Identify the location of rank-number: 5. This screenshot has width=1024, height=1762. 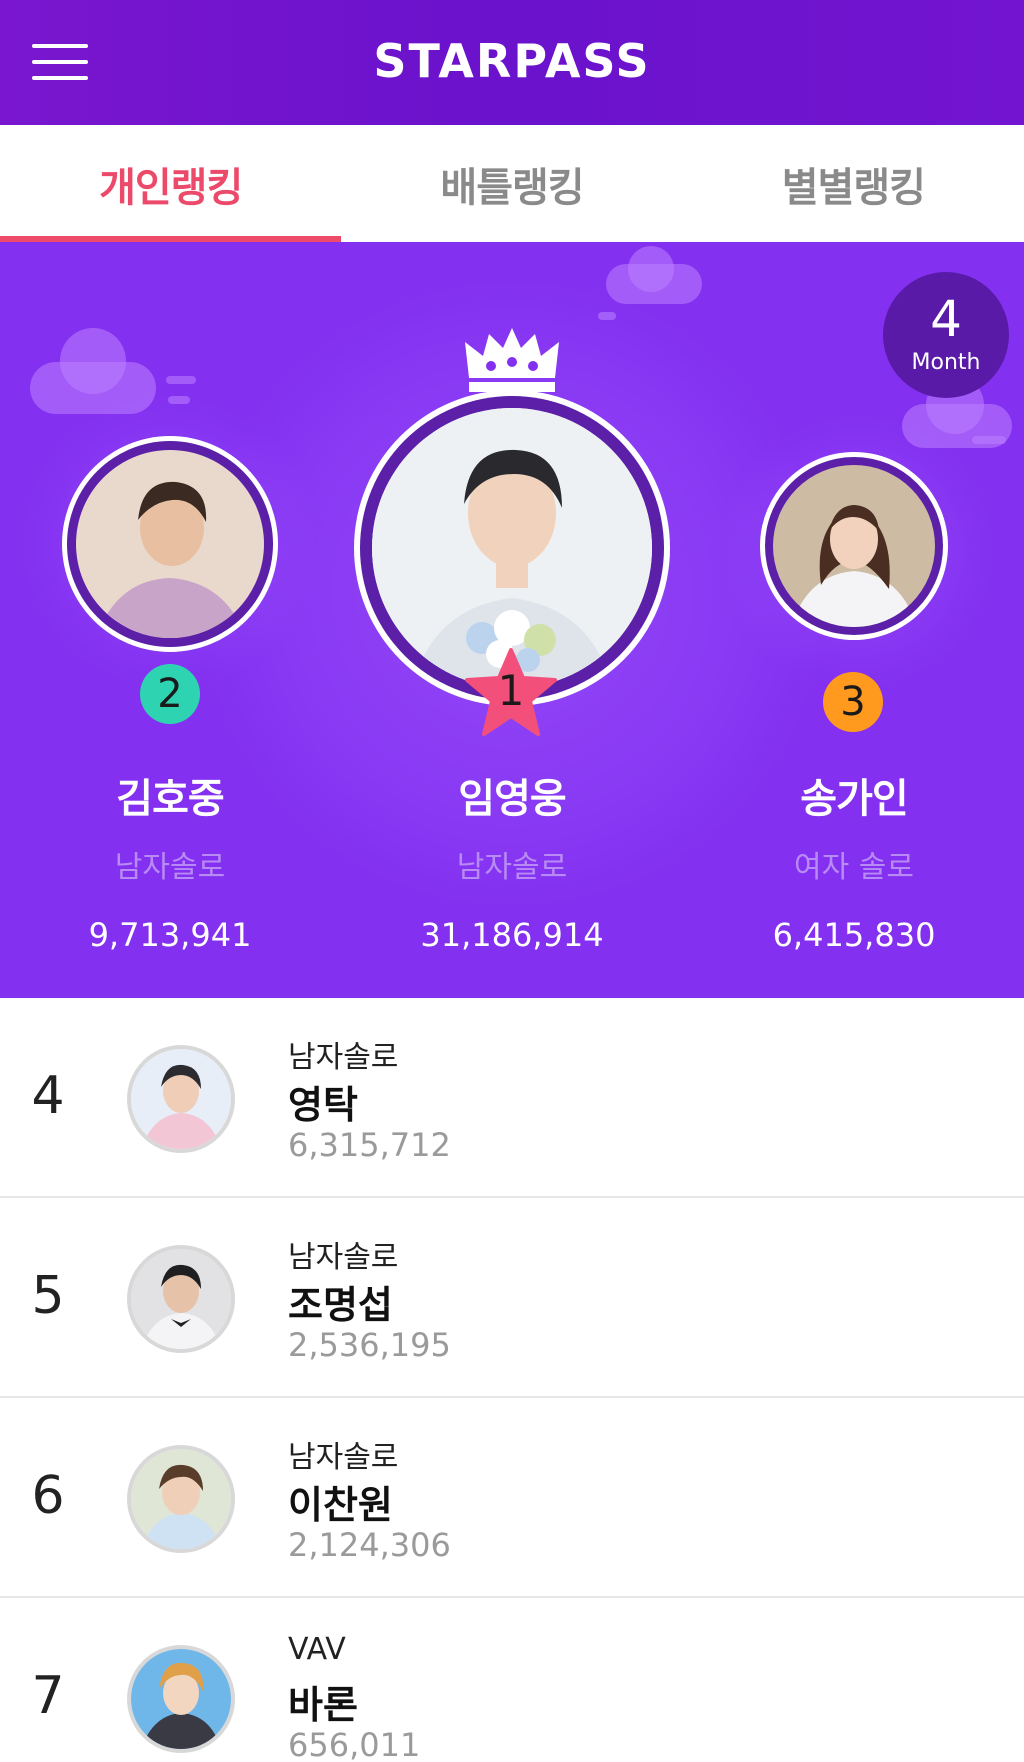
(48, 1296).